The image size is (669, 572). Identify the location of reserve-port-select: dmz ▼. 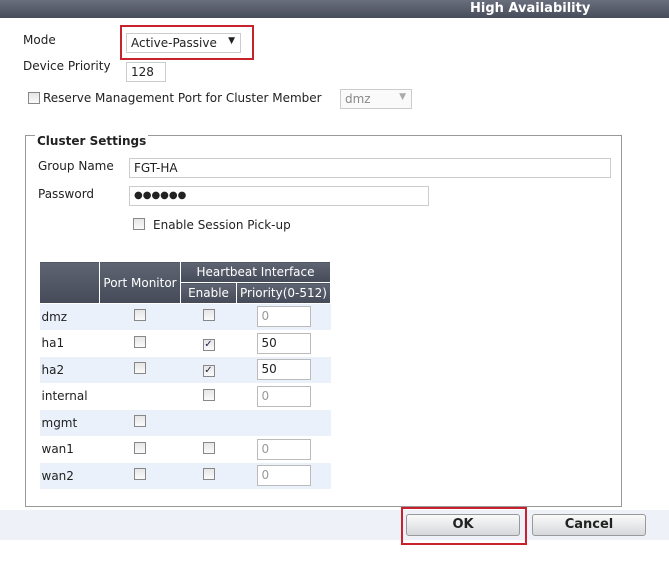
(376, 99).